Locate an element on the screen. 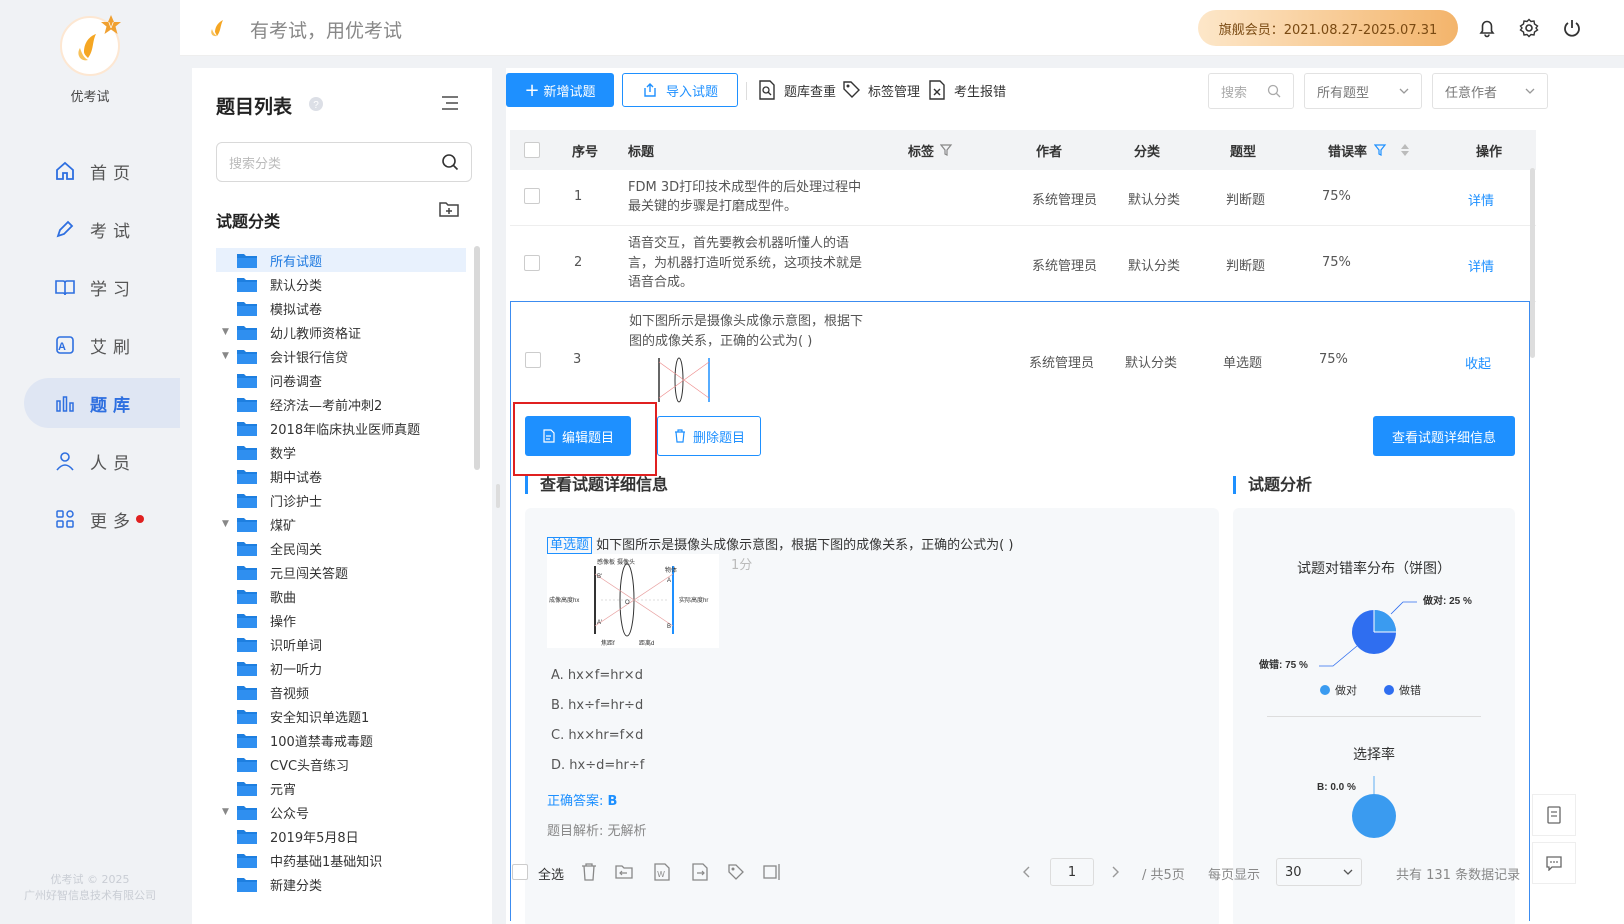  category-item: 全民闯关 is located at coordinates (341, 548).